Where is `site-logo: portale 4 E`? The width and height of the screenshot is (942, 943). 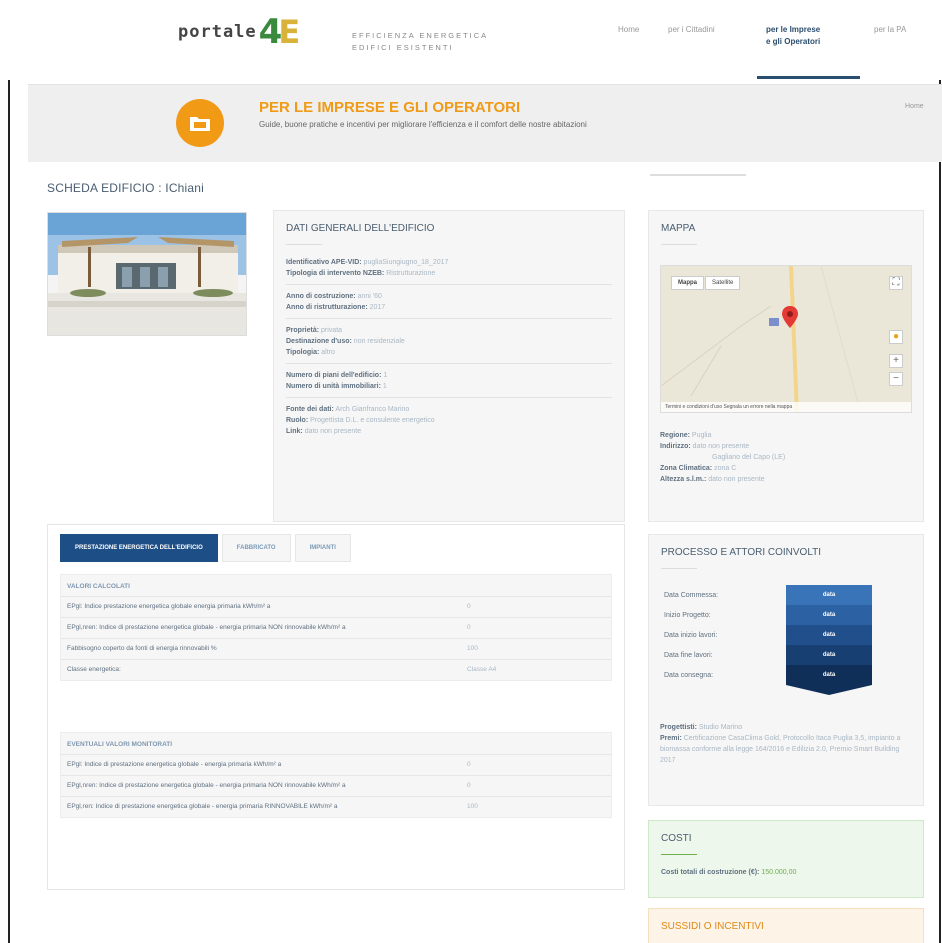 site-logo: portale 4 E is located at coordinates (239, 32).